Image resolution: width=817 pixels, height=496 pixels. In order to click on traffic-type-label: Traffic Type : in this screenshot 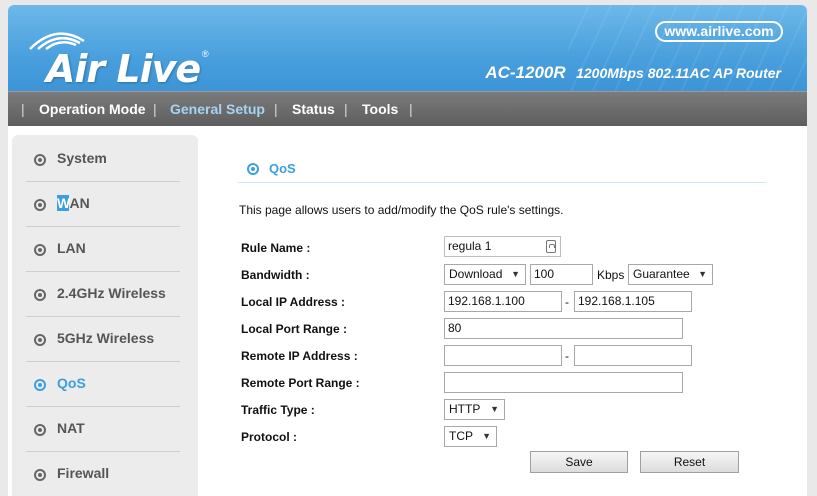, I will do `click(278, 410)`.